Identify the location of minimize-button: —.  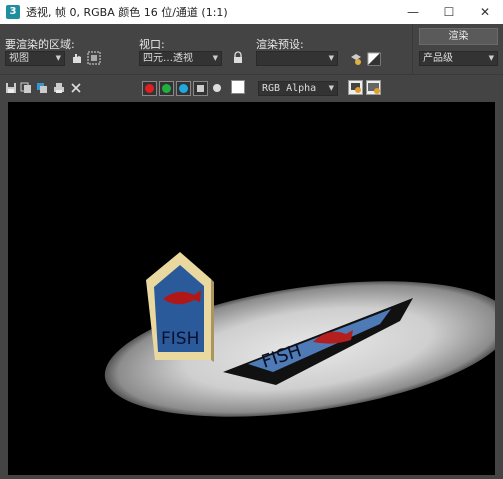
(413, 12).